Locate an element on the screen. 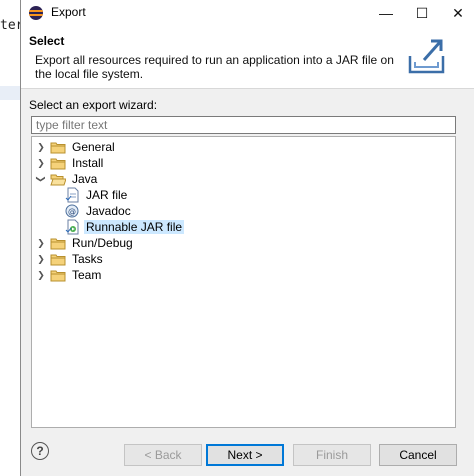 The height and width of the screenshot is (476, 474). tree-item-label: Java is located at coordinates (85, 179).